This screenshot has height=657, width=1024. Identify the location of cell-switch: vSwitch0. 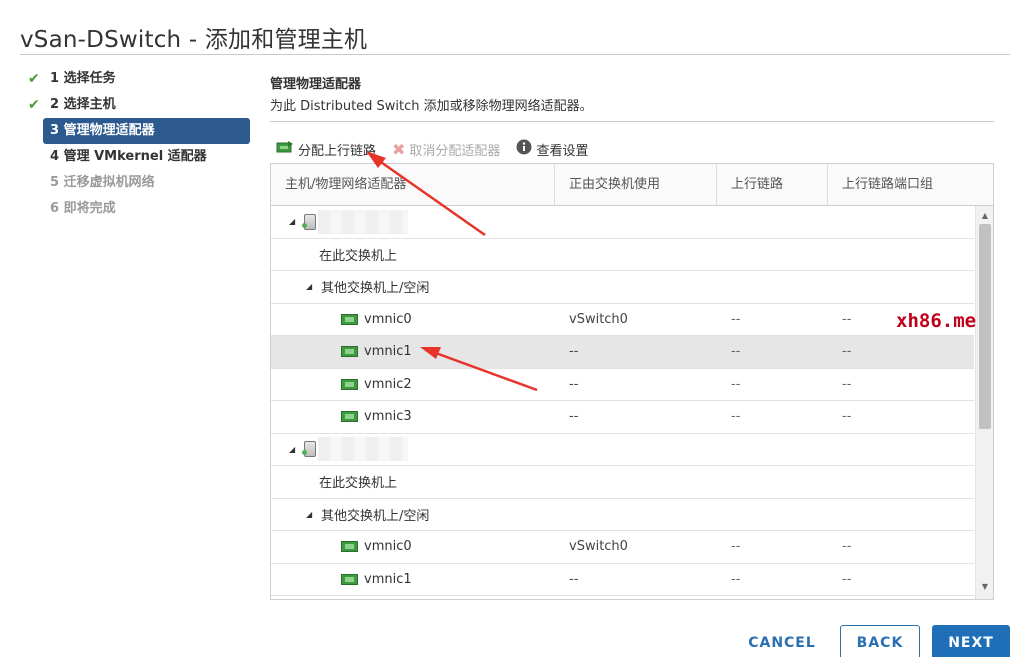
(636, 547).